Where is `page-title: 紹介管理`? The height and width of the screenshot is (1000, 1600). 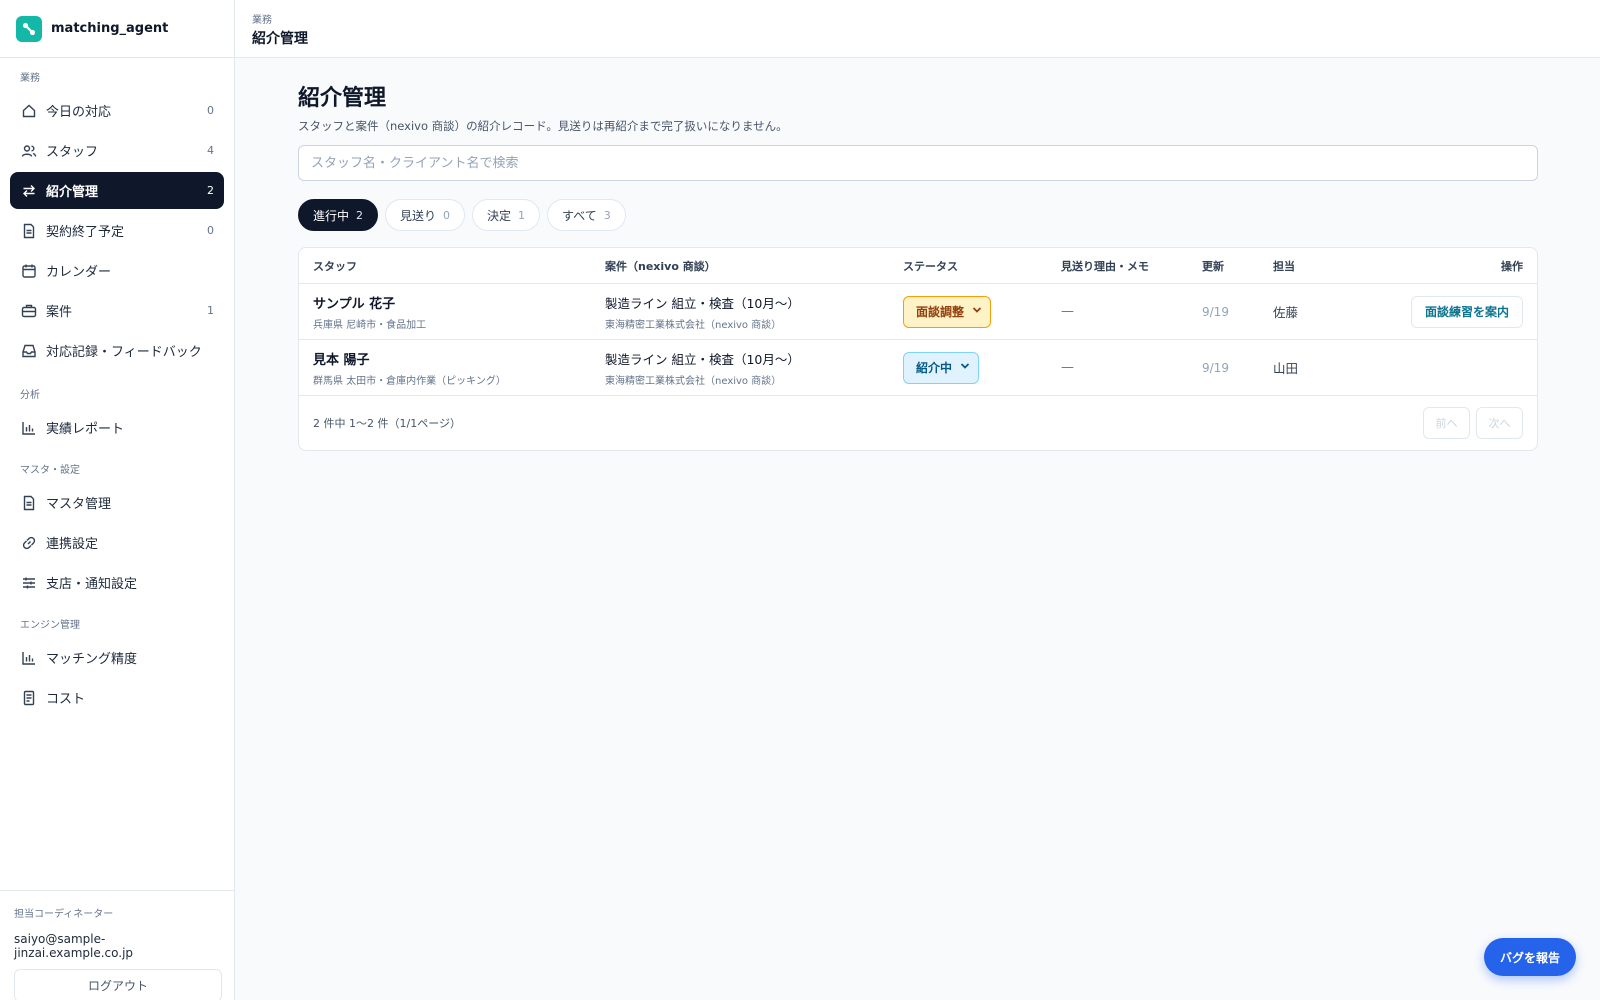 page-title: 紹介管理 is located at coordinates (342, 98).